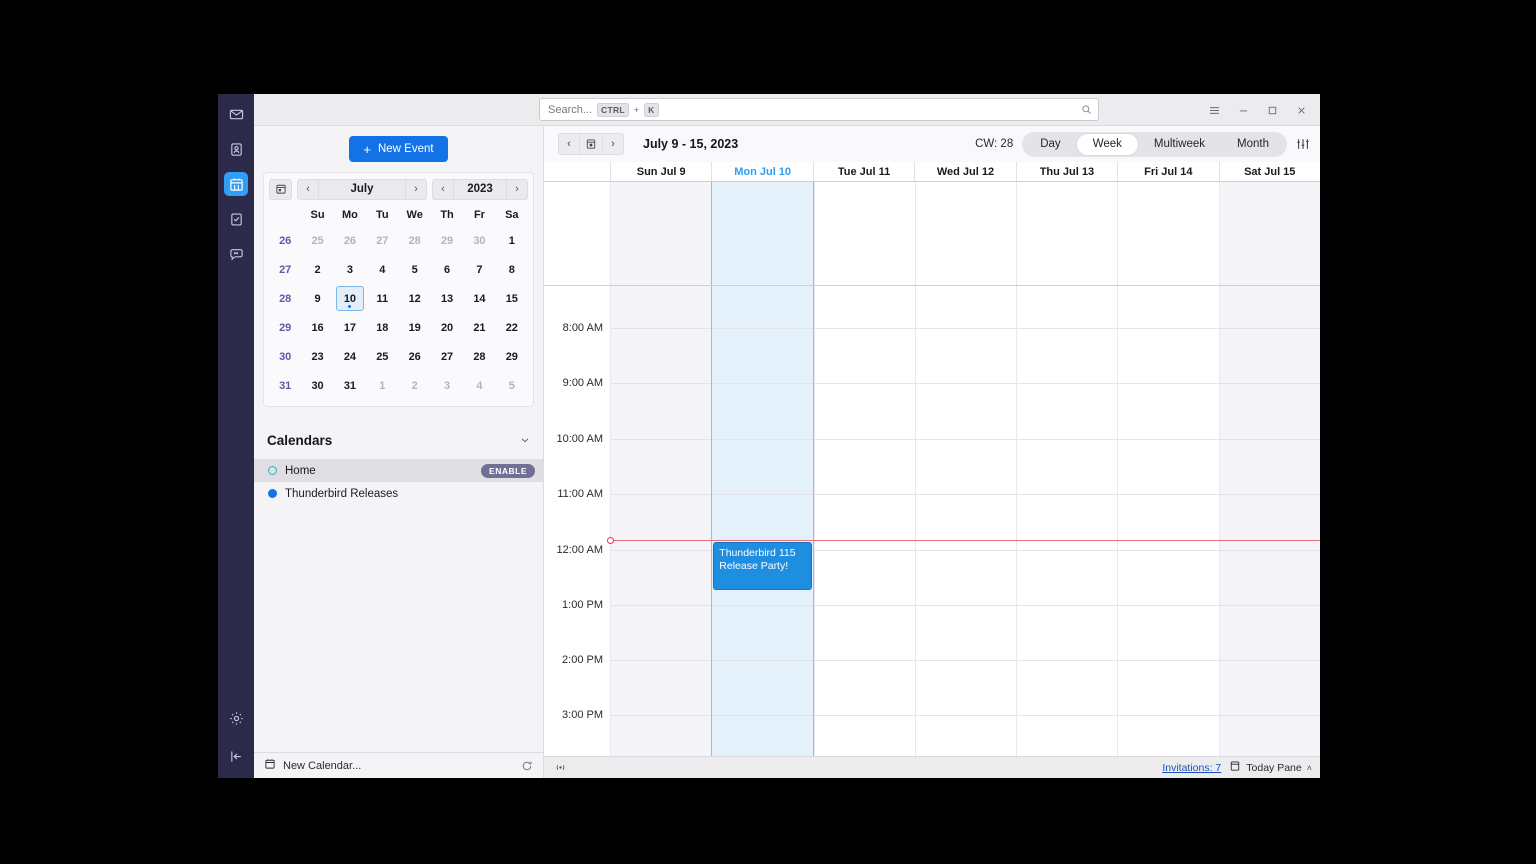 Image resolution: width=1536 pixels, height=864 pixels. What do you see at coordinates (236, 149) in the screenshot?
I see `rail-item-address-book` at bounding box center [236, 149].